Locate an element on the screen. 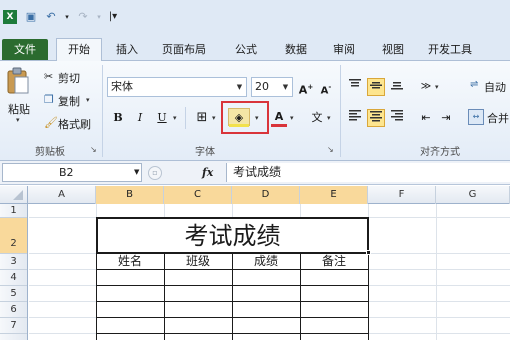  tab-view: 视图 is located at coordinates (393, 50).